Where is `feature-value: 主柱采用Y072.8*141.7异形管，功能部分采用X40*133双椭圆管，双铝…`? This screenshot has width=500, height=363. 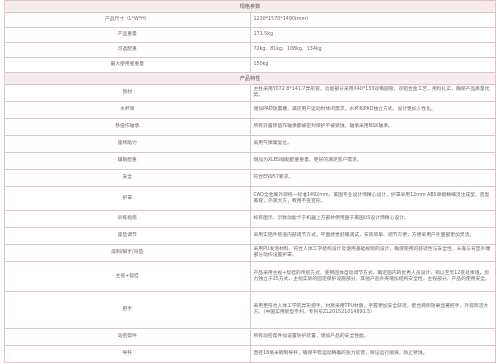 feature-value: 主柱采用Y072.8*141.7异形管，功能部分采用X40*133双椭圆管，双铝… is located at coordinates (372, 93).